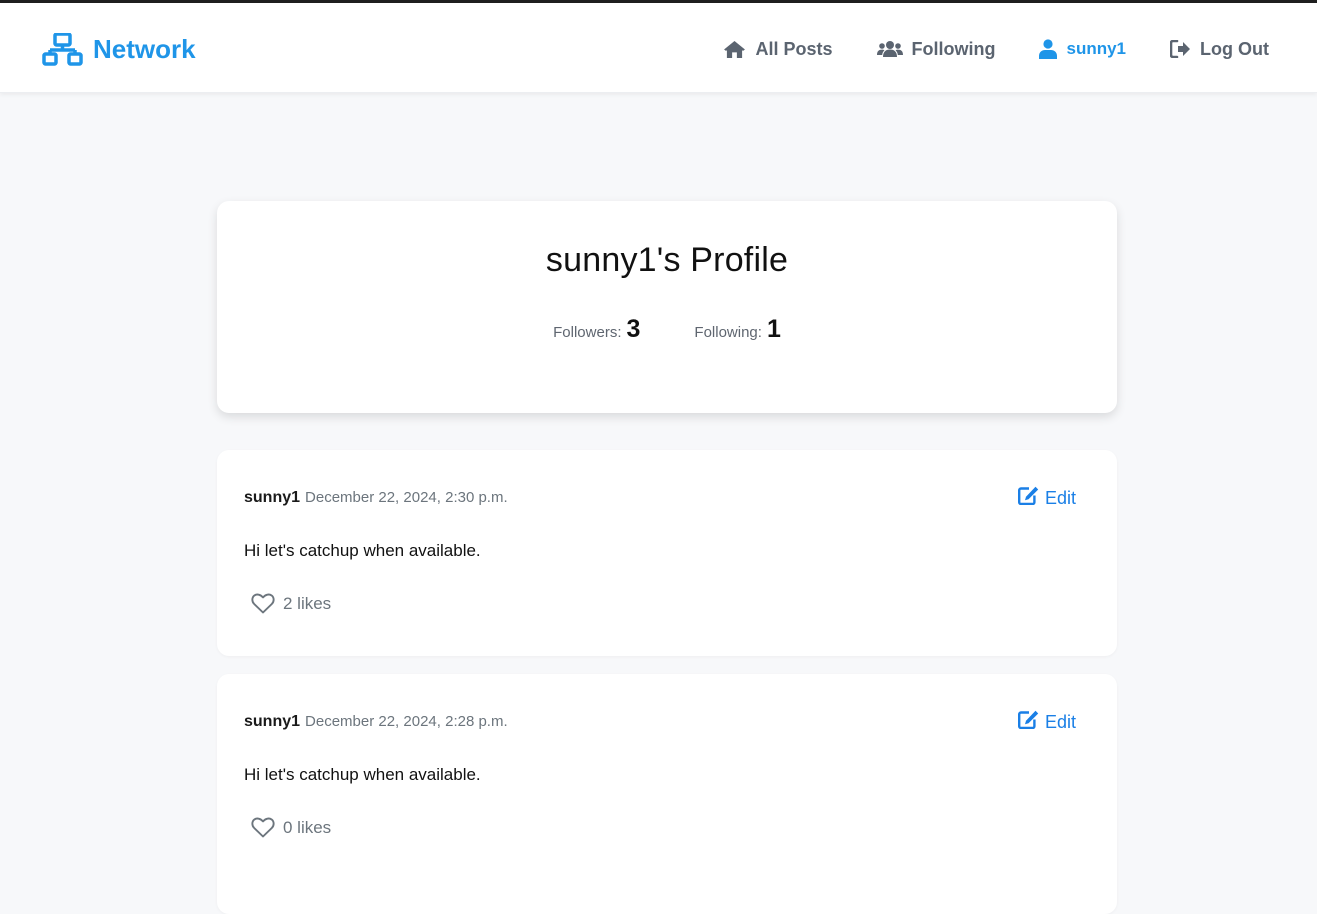 The image size is (1317, 914). What do you see at coordinates (406, 497) in the screenshot?
I see `post-timestamp: December 22, 2024, 2:30 p.m.` at bounding box center [406, 497].